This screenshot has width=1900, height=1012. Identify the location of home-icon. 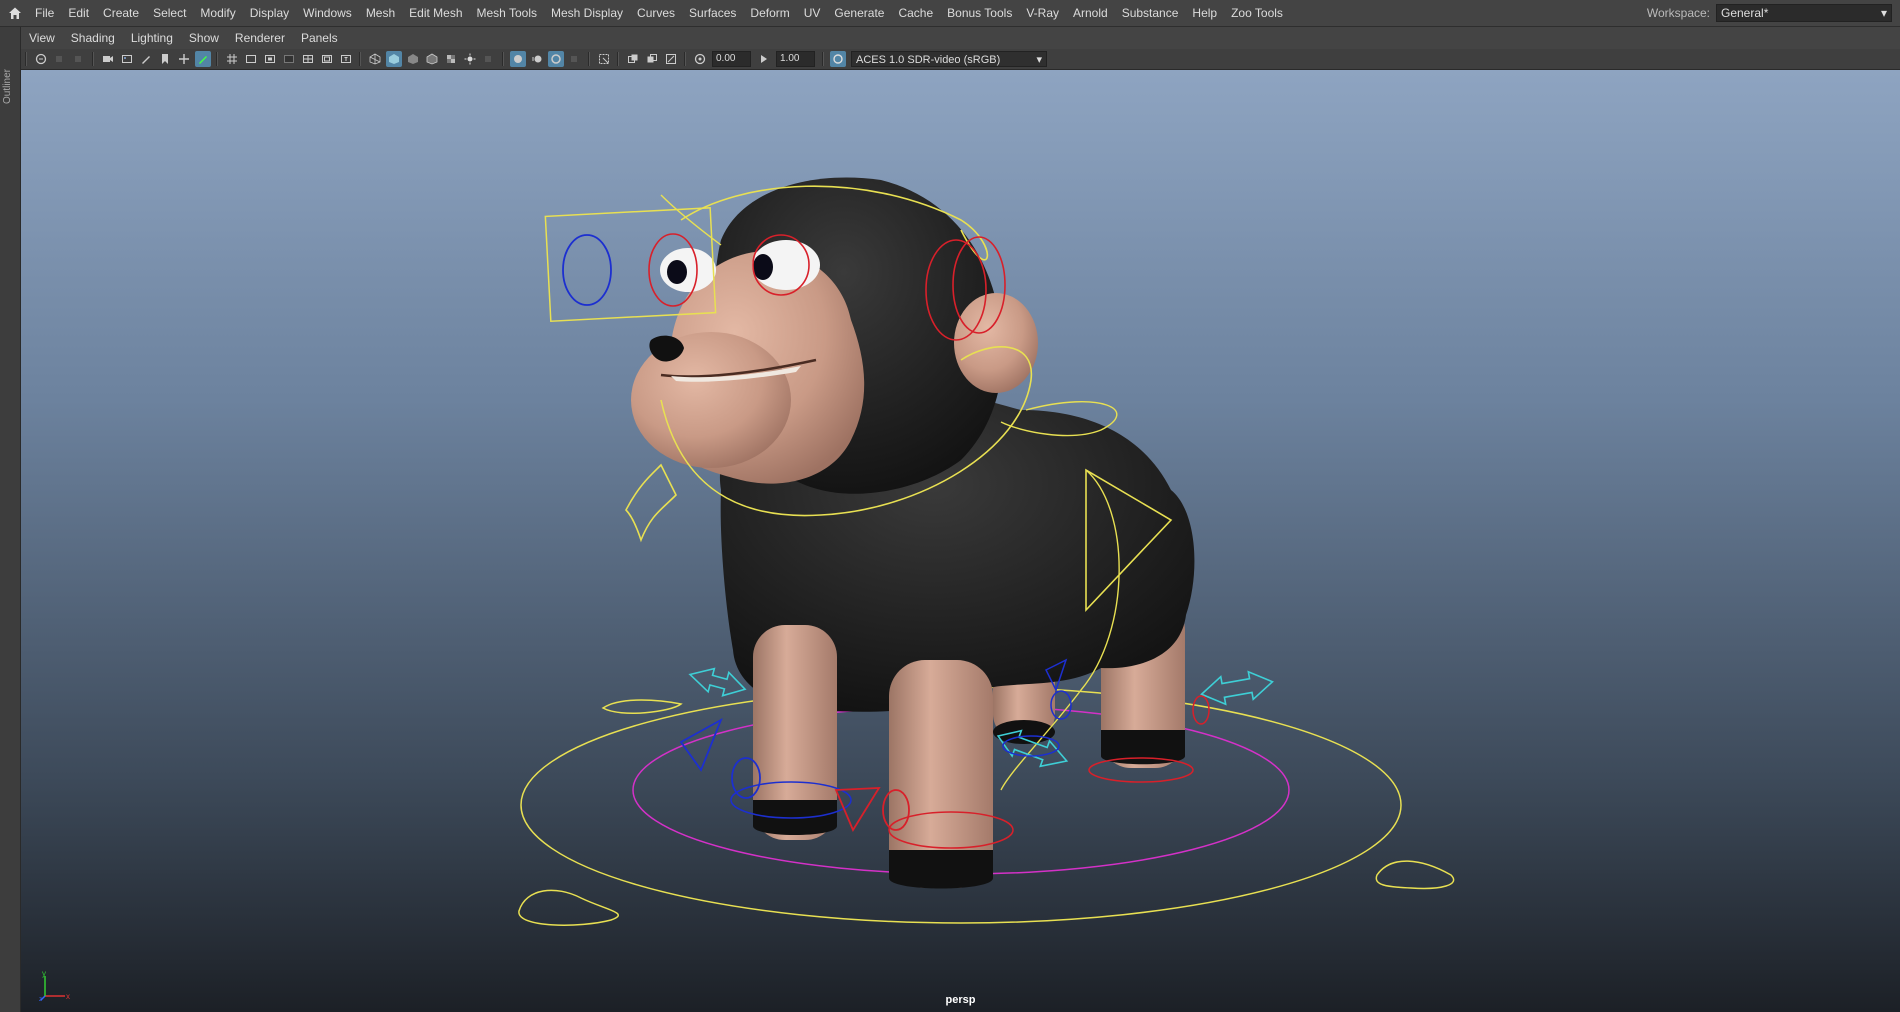
(15, 13).